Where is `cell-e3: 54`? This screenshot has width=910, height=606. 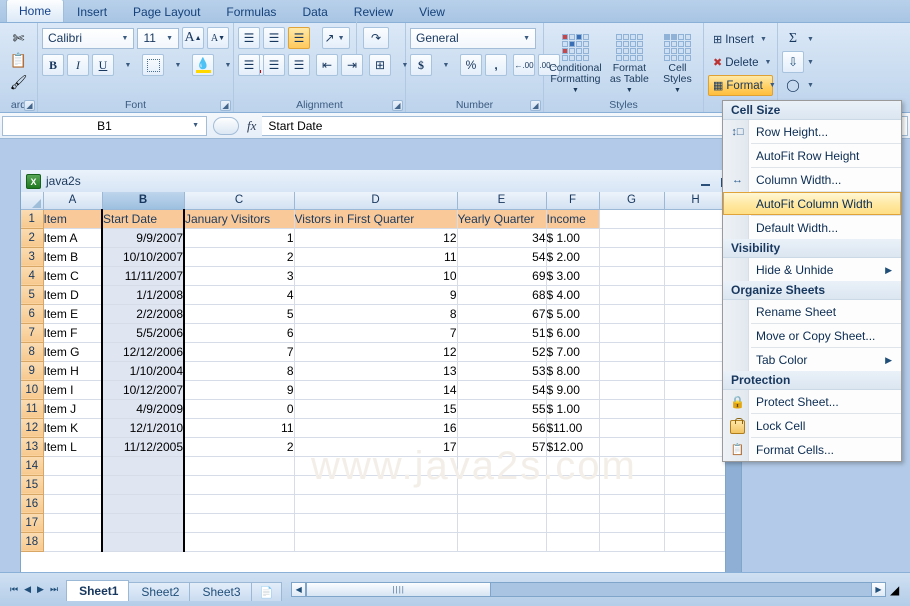 cell-e3: 54 is located at coordinates (502, 257).